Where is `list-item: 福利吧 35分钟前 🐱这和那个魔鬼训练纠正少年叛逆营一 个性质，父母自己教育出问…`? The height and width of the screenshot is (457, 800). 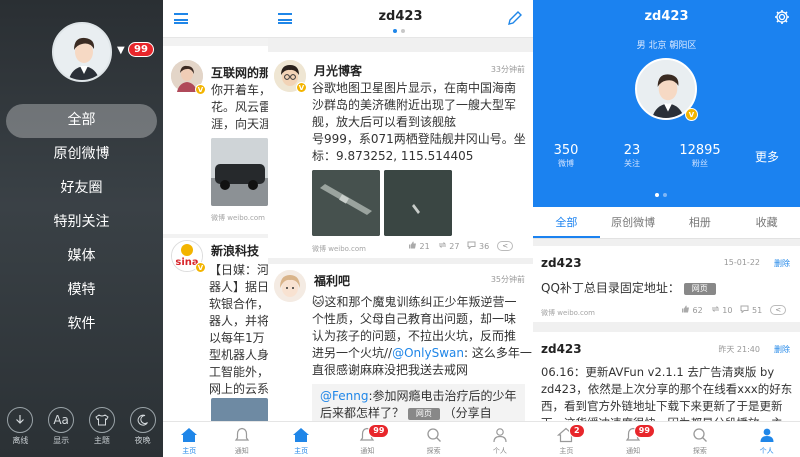
list-item: 福利吧 35分钟前 🐱这和那个魔鬼训练纠正少年叛逆营一 个性质，父母自己教育出问… is located at coordinates (400, 344).